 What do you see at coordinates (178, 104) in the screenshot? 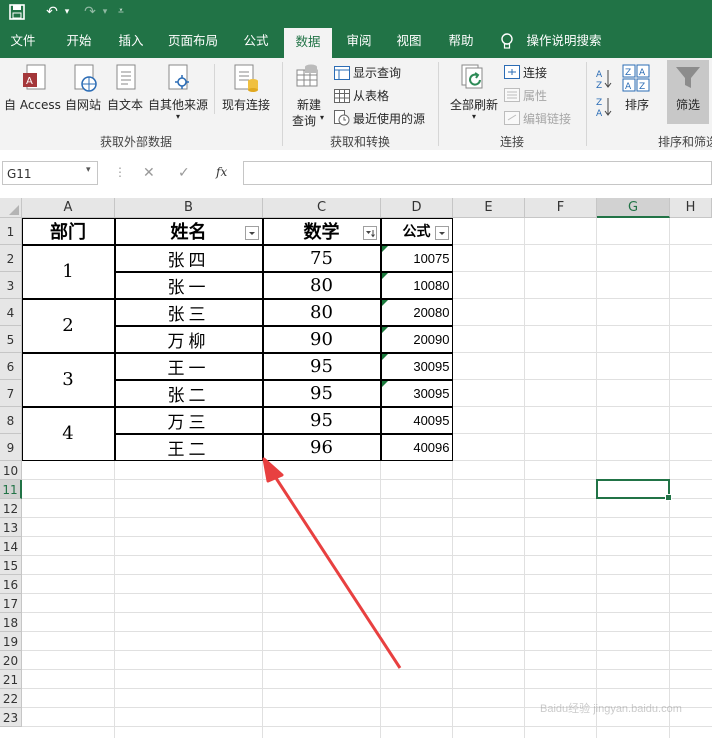
I see `from-other-sources-button: 自其他来源` at bounding box center [178, 104].